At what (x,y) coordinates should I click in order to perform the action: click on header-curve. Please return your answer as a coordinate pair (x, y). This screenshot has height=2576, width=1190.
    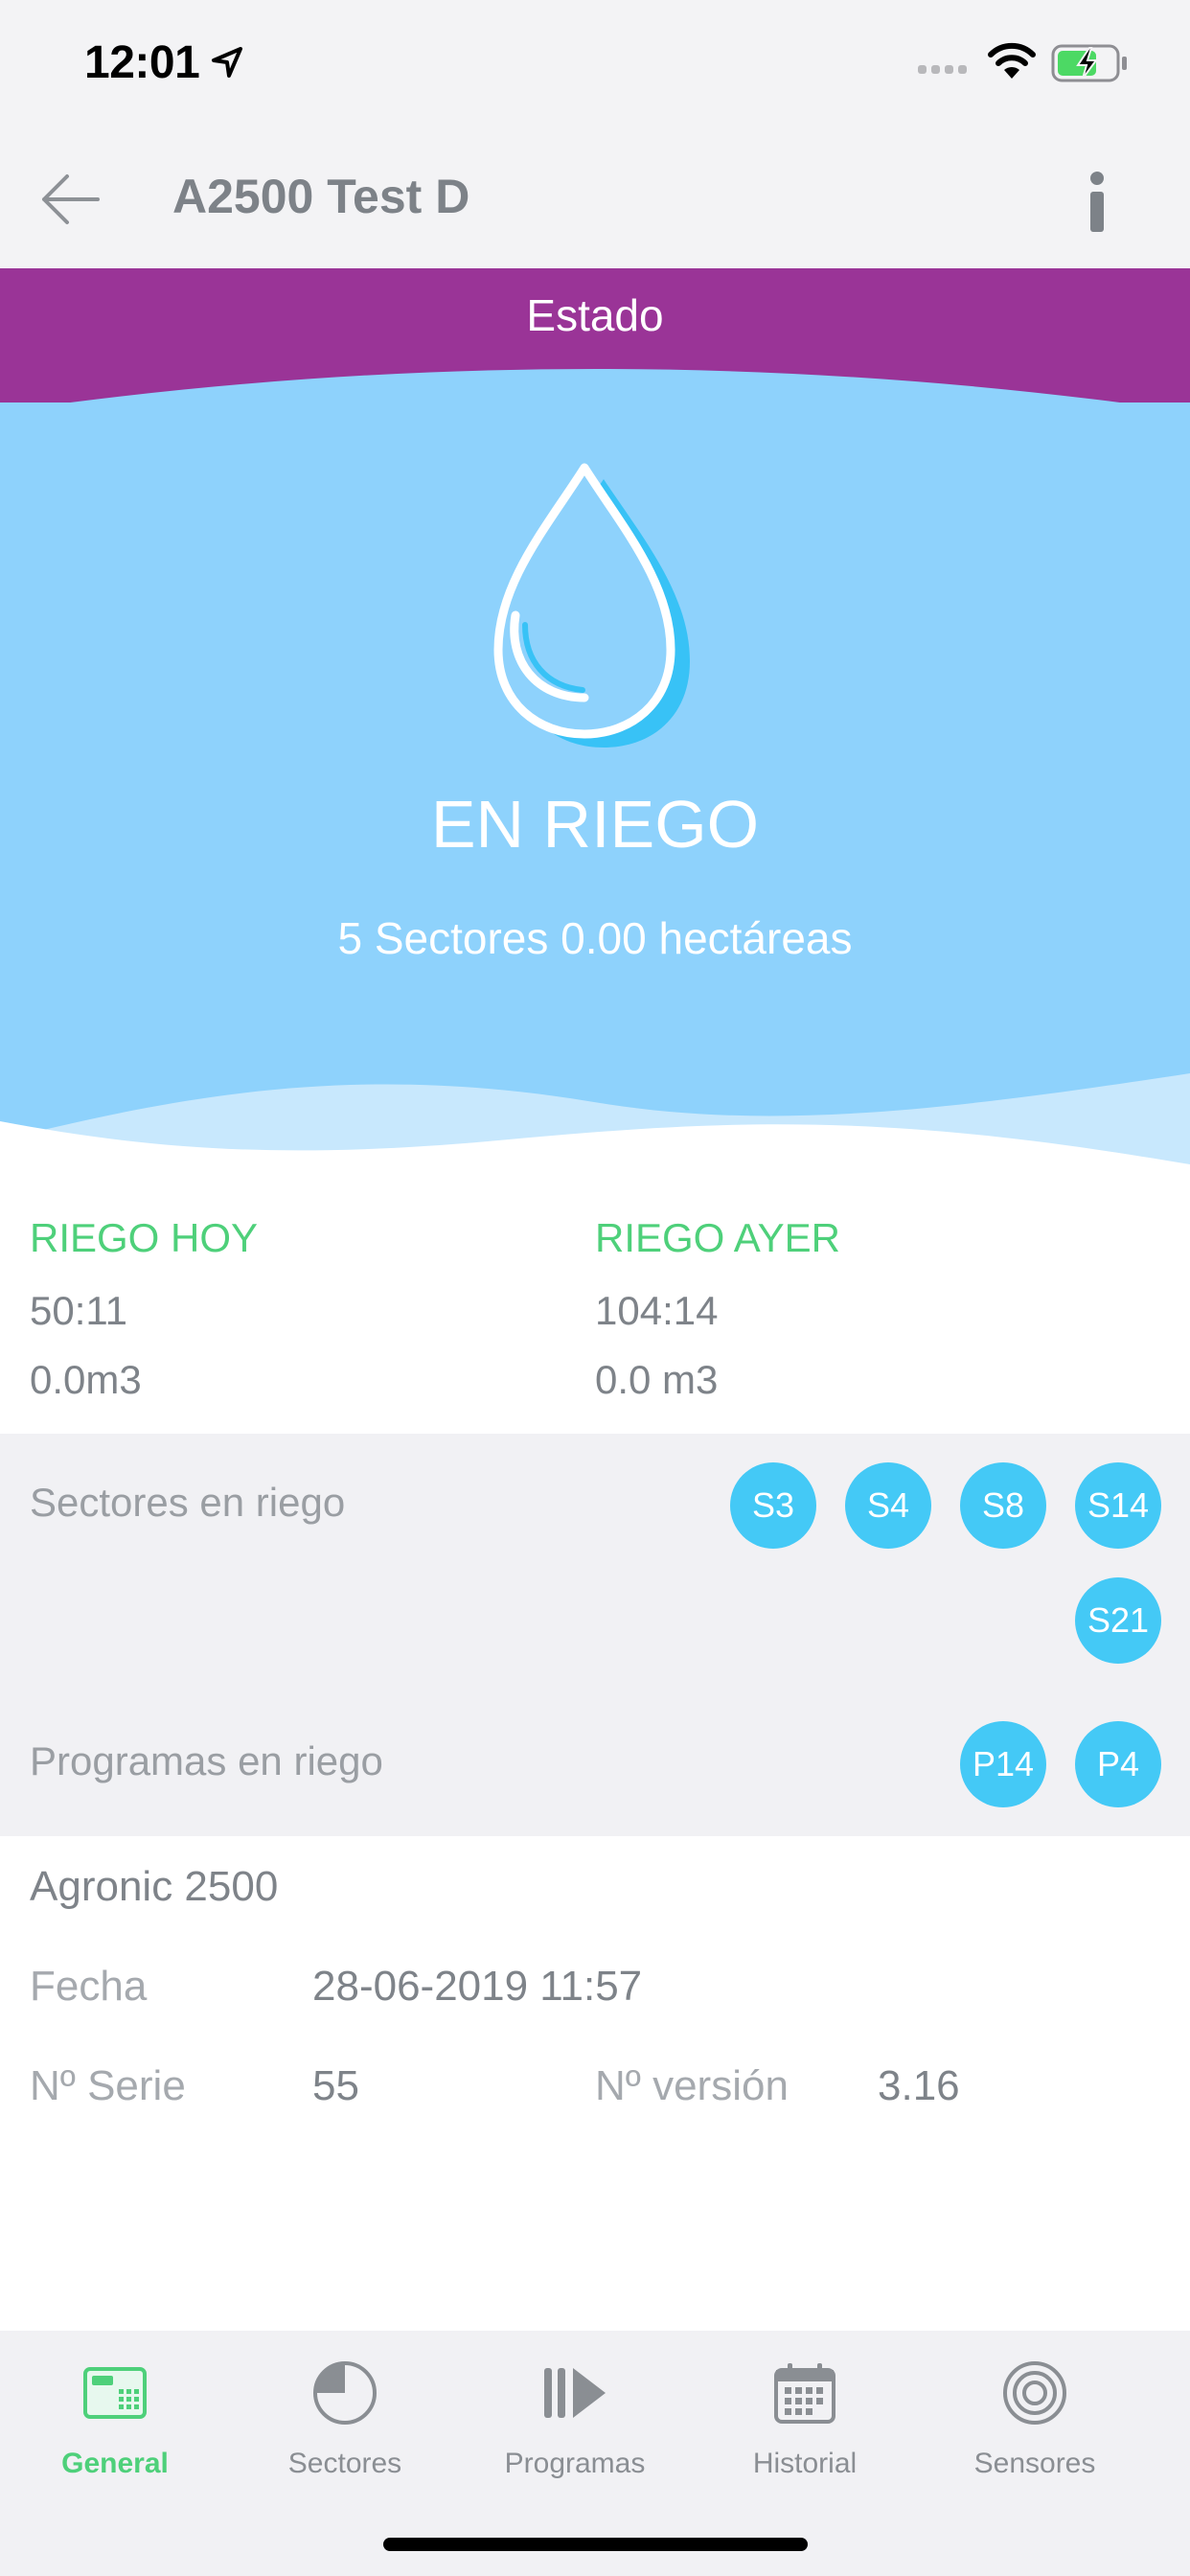
    Looking at the image, I should click on (595, 374).